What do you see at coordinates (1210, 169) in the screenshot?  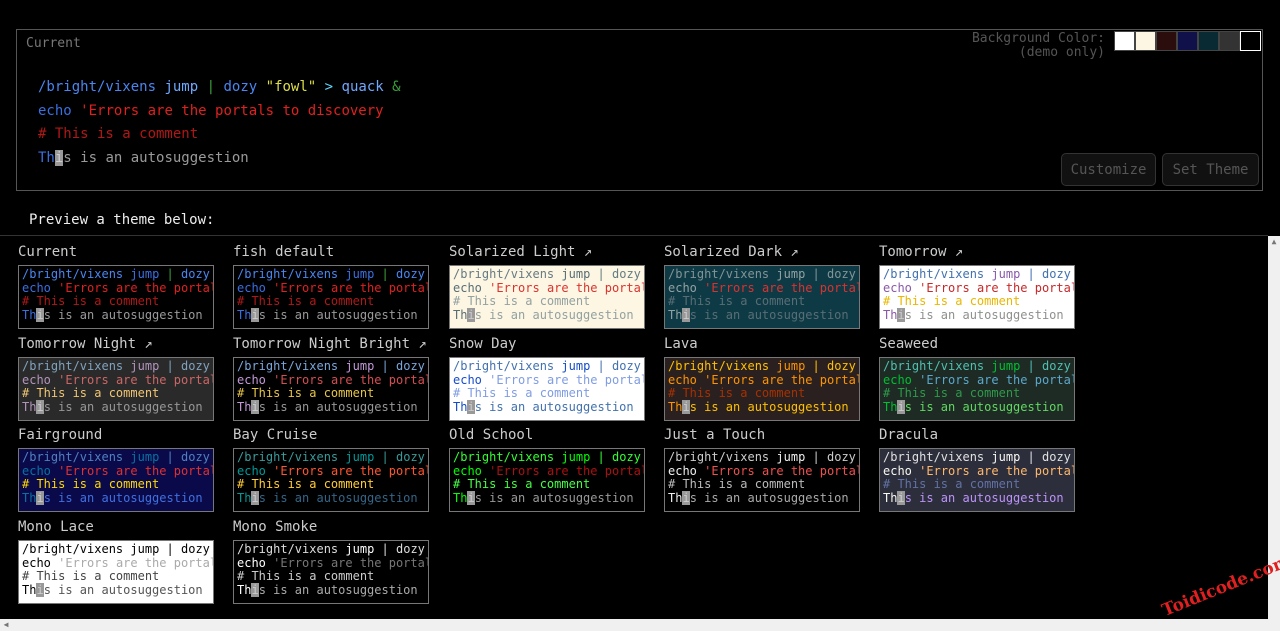 I see `set-theme-button: Set Theme` at bounding box center [1210, 169].